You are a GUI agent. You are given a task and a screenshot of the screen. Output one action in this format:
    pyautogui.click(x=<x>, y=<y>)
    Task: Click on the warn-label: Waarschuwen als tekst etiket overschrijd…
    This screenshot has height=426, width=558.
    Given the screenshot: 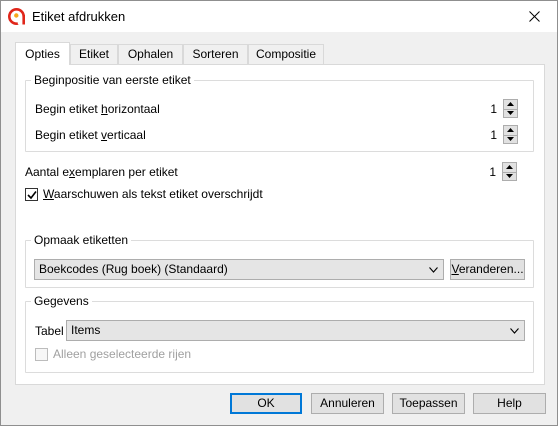 What is the action you would take?
    pyautogui.click(x=153, y=194)
    